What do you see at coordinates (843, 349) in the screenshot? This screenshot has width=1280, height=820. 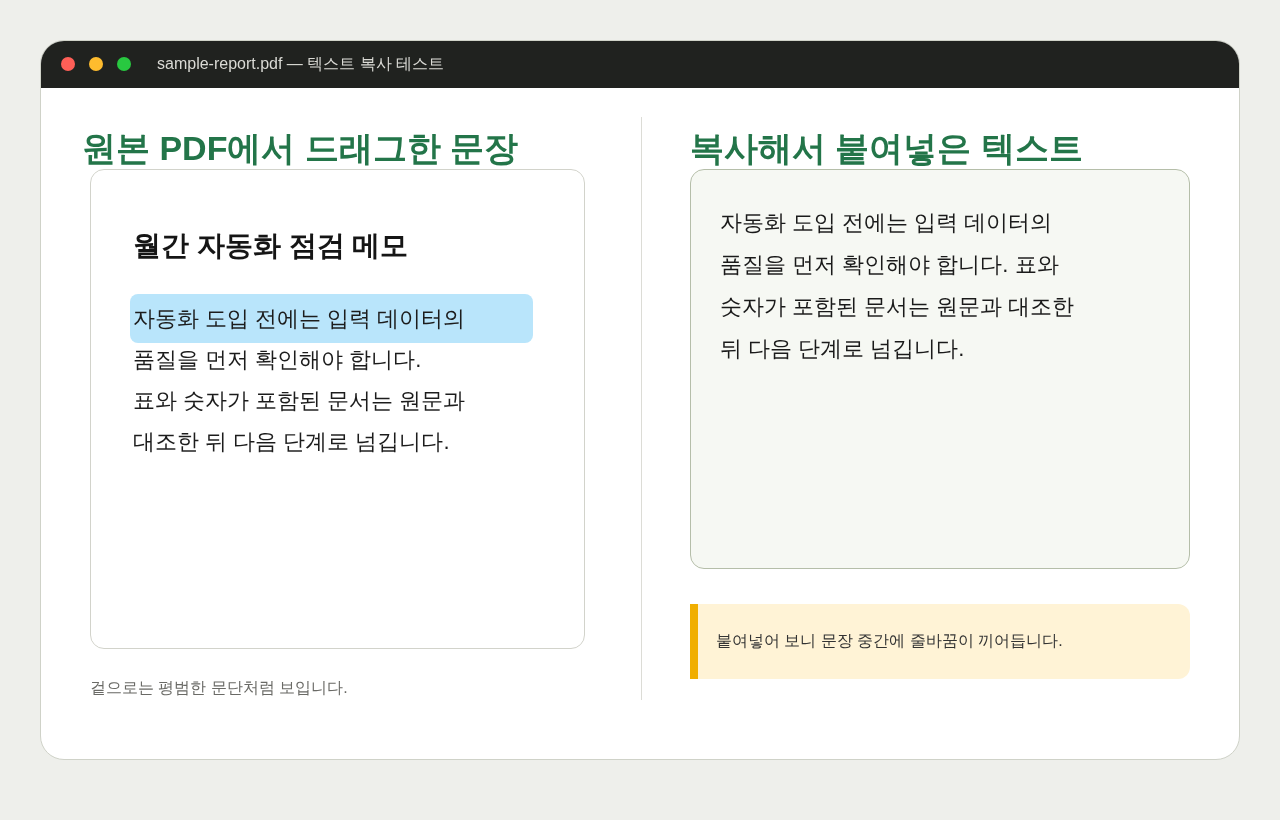 I see `text-line: 뒤 다음 단계로 넘깁니다.` at bounding box center [843, 349].